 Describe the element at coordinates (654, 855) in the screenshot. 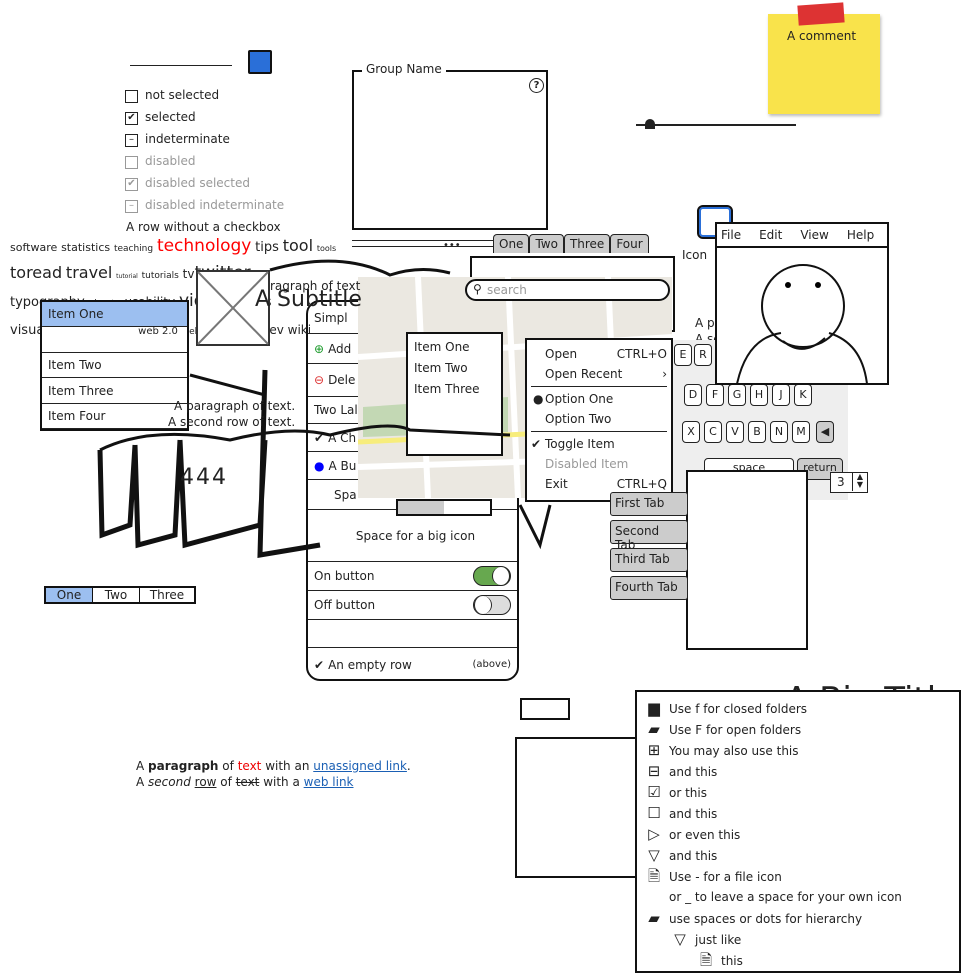

I see `triangle-down-icon: ▽` at that location.